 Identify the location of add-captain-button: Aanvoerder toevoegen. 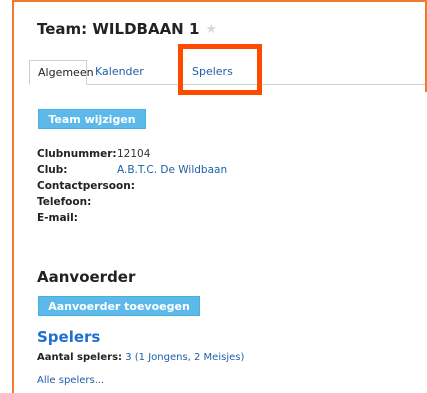
(119, 306).